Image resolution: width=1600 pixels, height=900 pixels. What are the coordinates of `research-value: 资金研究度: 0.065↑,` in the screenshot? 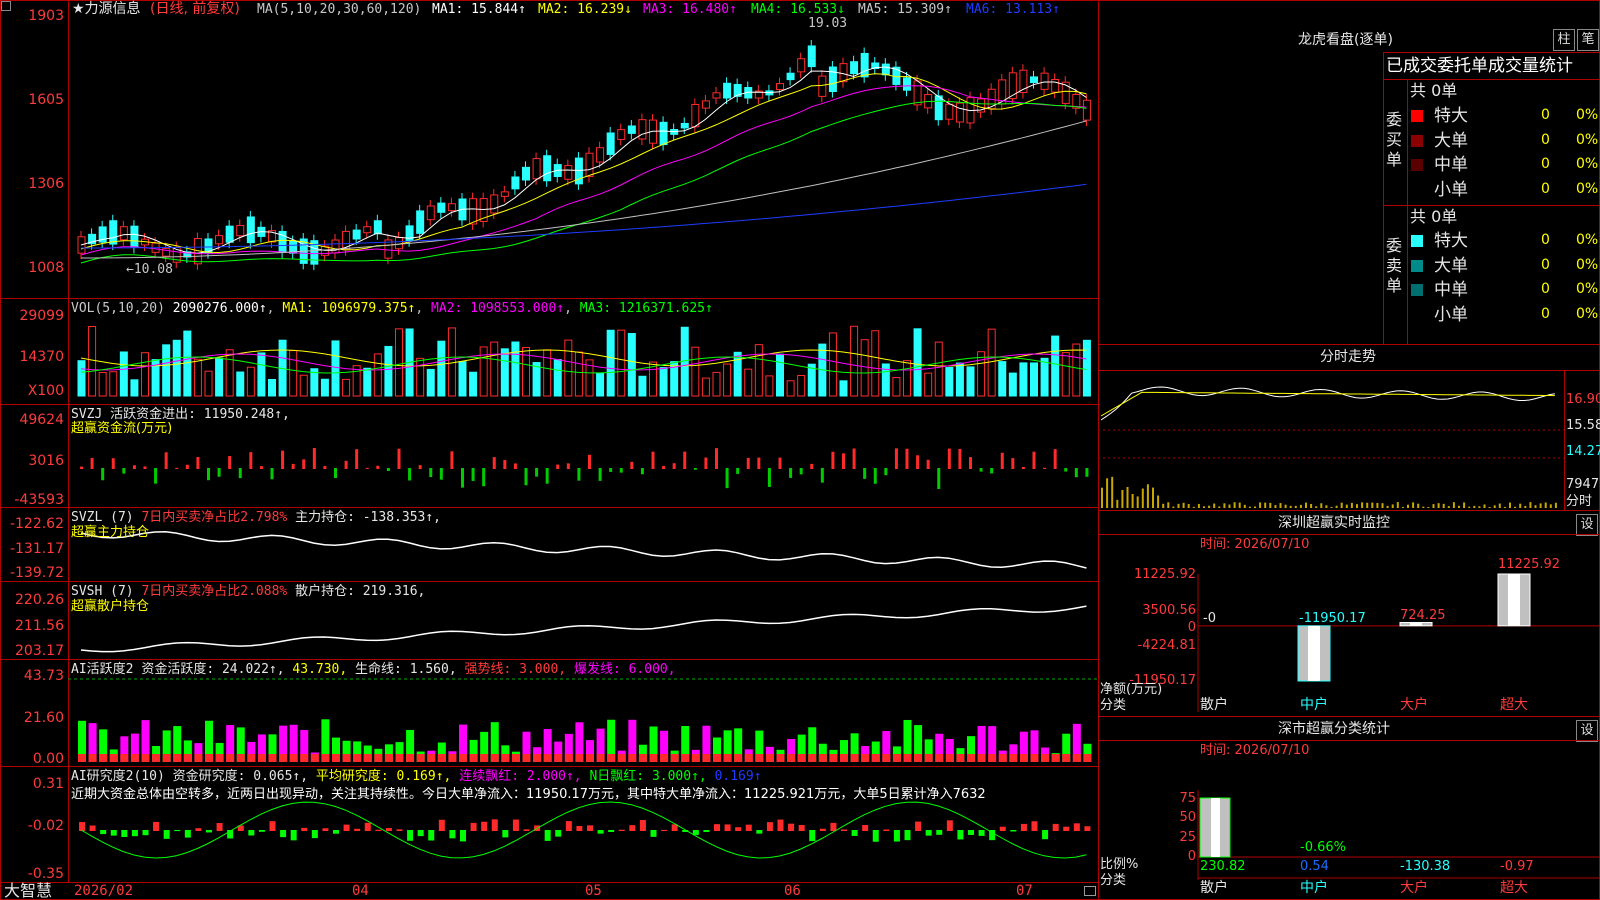 It's located at (240, 776).